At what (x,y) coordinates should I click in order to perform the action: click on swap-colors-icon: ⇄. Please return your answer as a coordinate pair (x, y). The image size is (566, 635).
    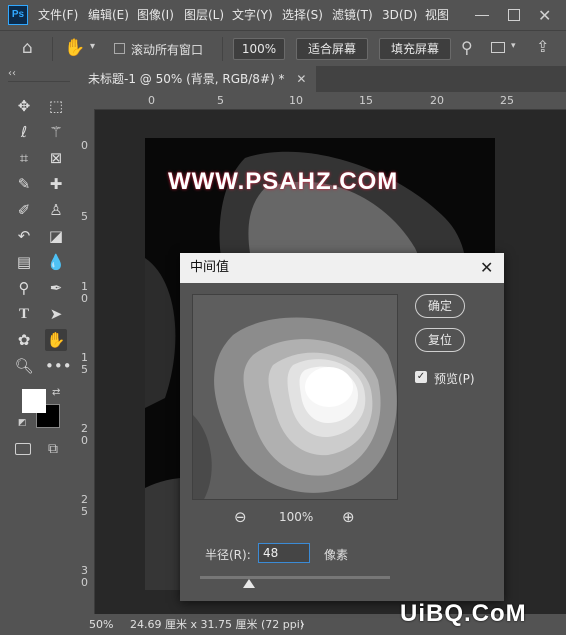
    Looking at the image, I should click on (56, 392).